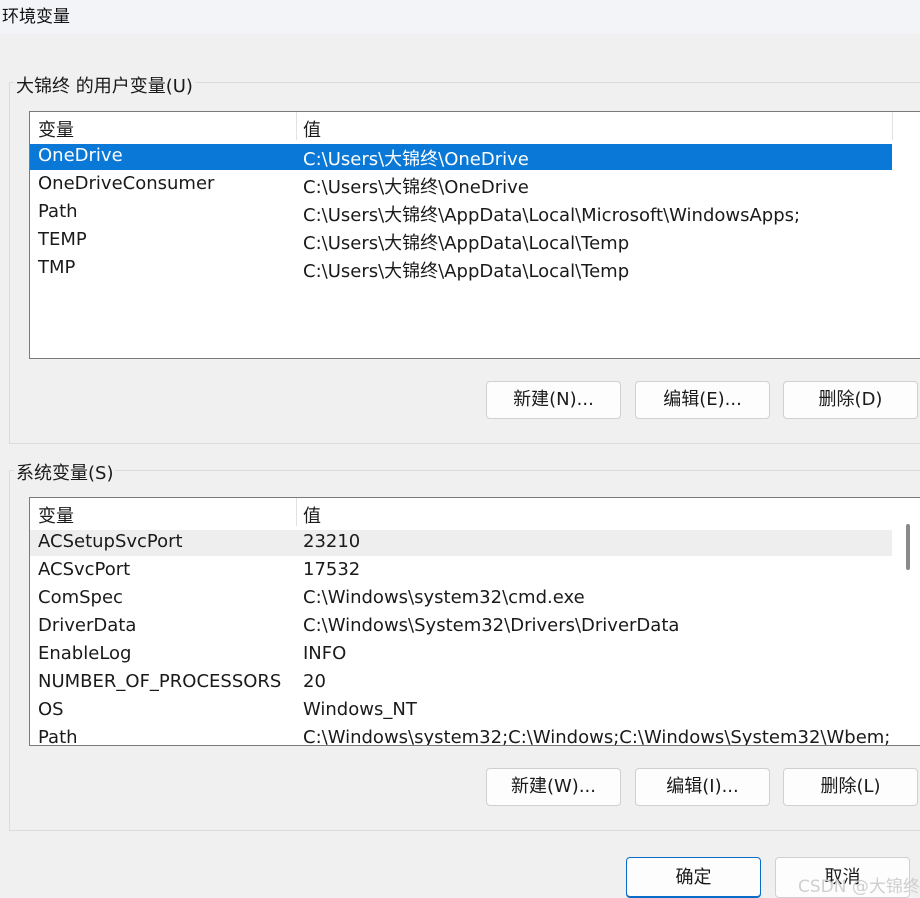 This screenshot has width=920, height=898. Describe the element at coordinates (908, 547) in the screenshot. I see `scrollbar-thumb` at that location.